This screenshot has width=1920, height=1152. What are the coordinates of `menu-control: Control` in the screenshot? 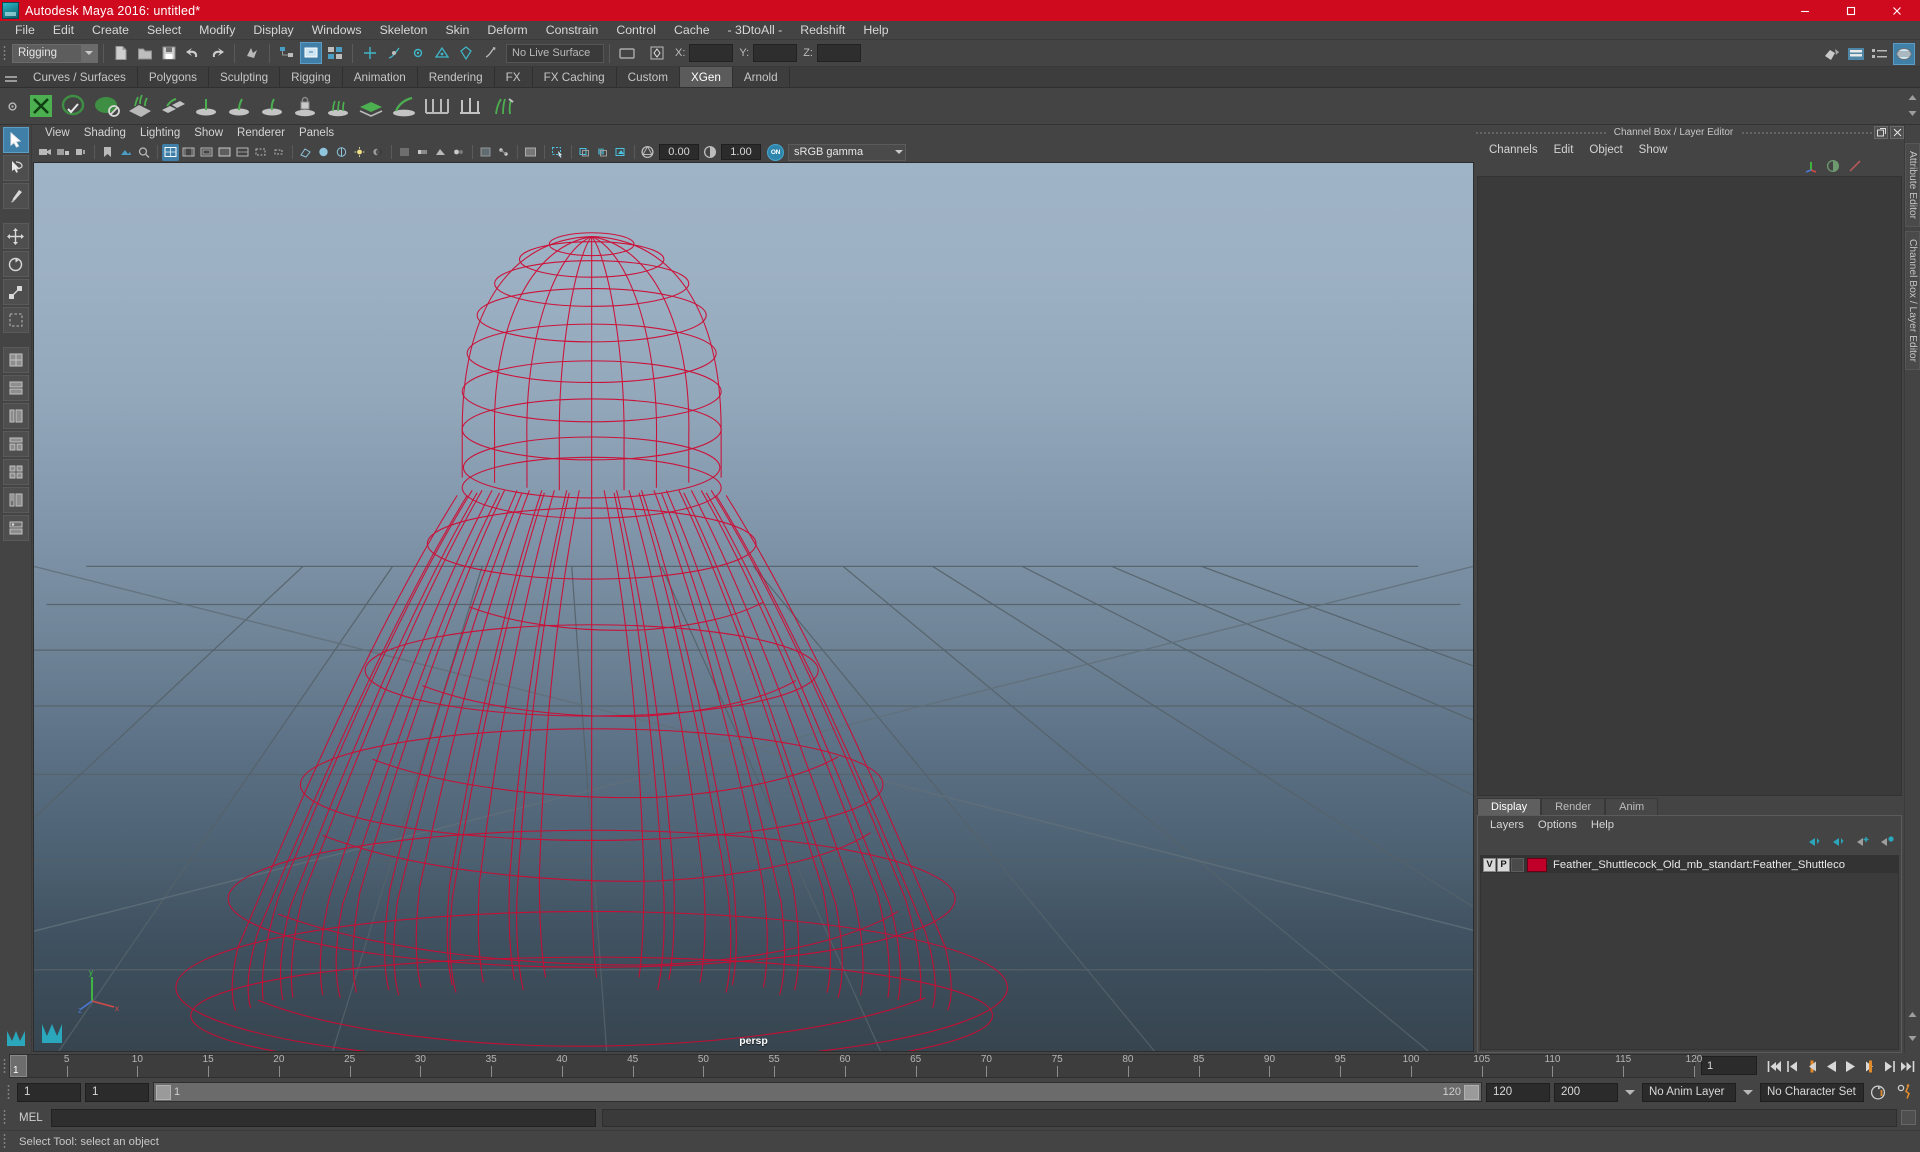 It's located at (636, 30).